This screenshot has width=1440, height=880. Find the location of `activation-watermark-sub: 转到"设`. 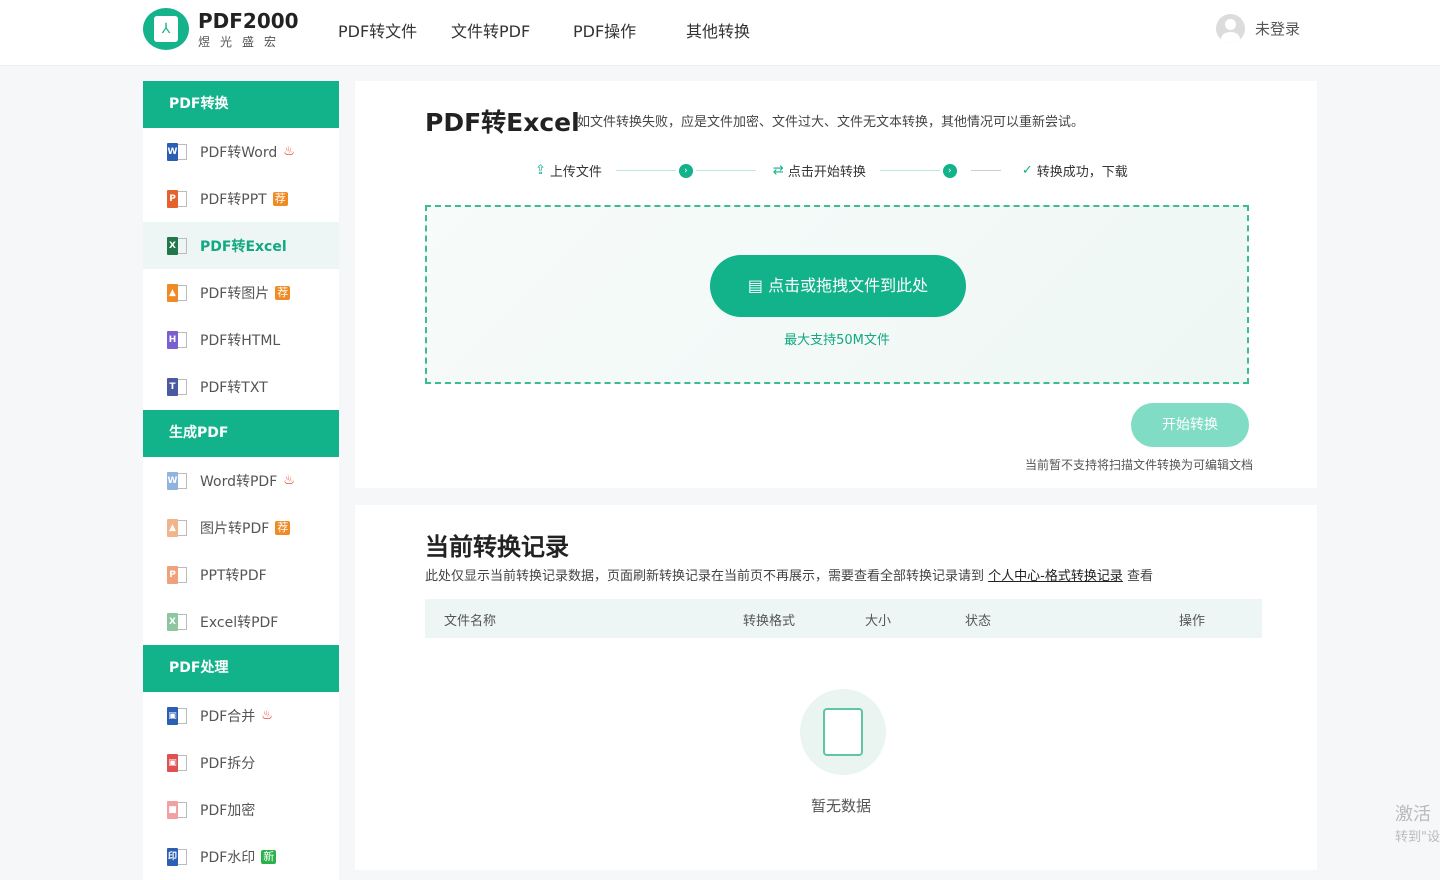

activation-watermark-sub: 转到"设 is located at coordinates (1417, 837).